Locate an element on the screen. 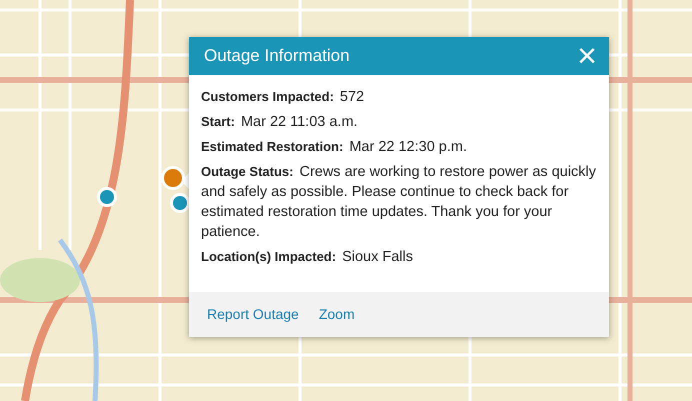 This screenshot has height=401, width=692. close-button: × is located at coordinates (587, 56).